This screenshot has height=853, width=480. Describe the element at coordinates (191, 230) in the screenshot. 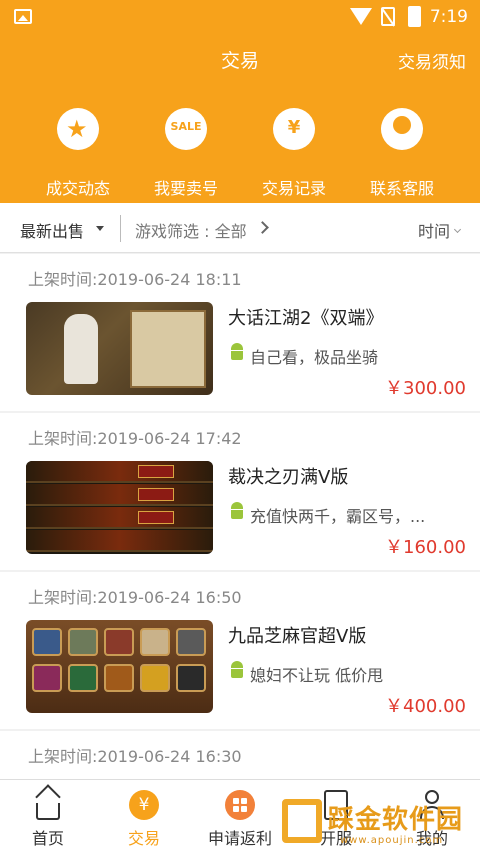

I see `game-filter-button: 游戏筛选 : 全部` at that location.